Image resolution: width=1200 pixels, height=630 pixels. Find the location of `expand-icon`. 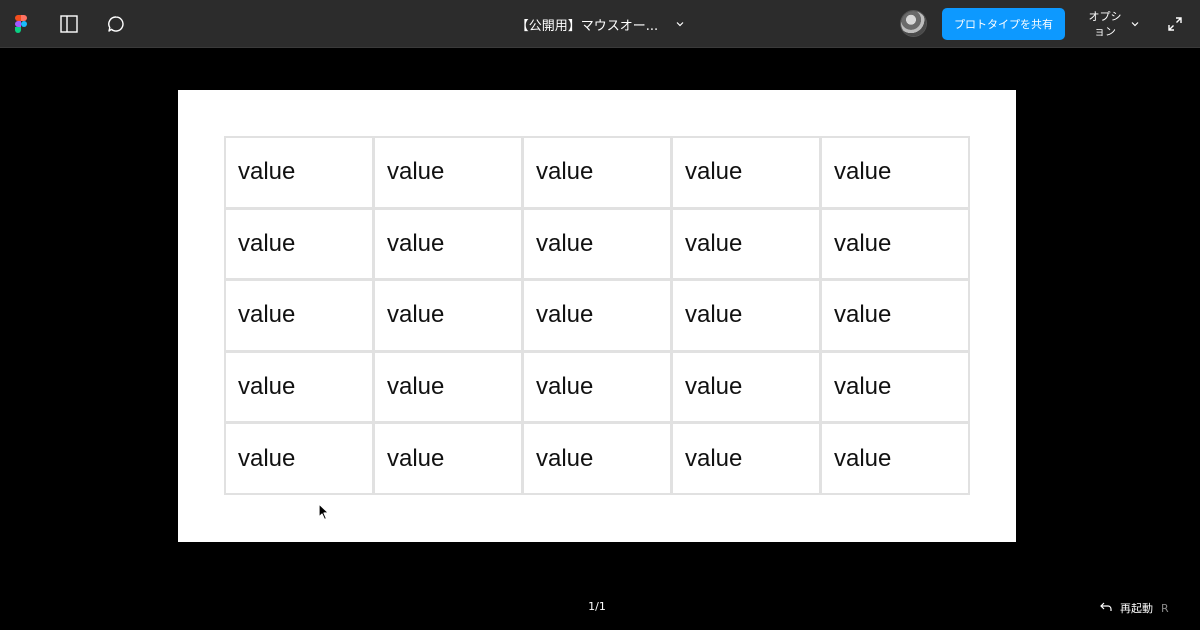

expand-icon is located at coordinates (1175, 24).